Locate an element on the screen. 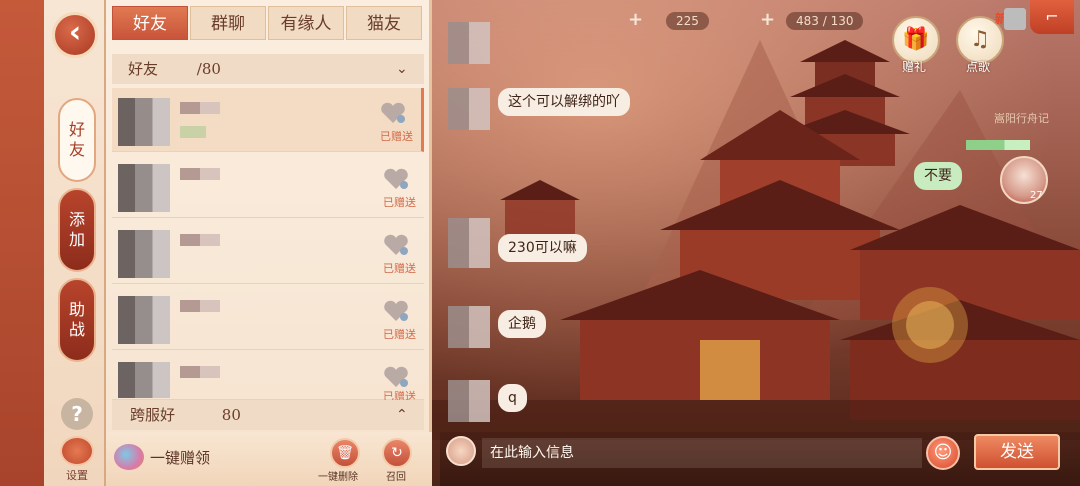  chevron-up-icon: ⌃ is located at coordinates (402, 415).